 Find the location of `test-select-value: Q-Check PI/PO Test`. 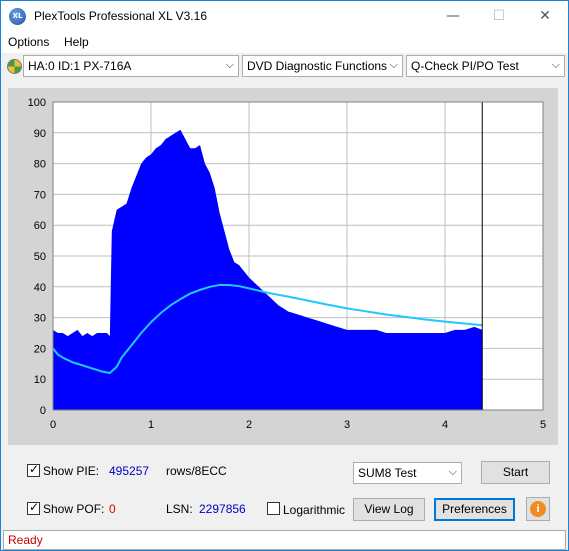

test-select-value: Q-Check PI/PO Test is located at coordinates (465, 66).